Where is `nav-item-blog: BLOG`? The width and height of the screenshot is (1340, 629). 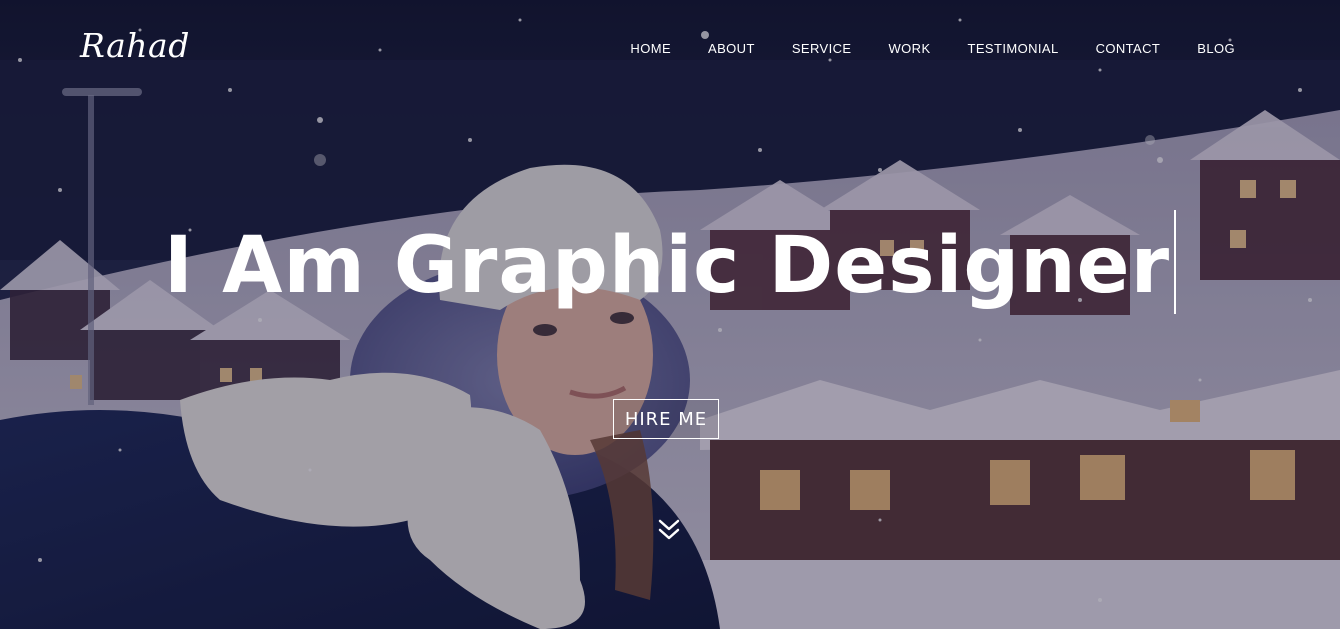
nav-item-blog: BLOG is located at coordinates (1216, 48).